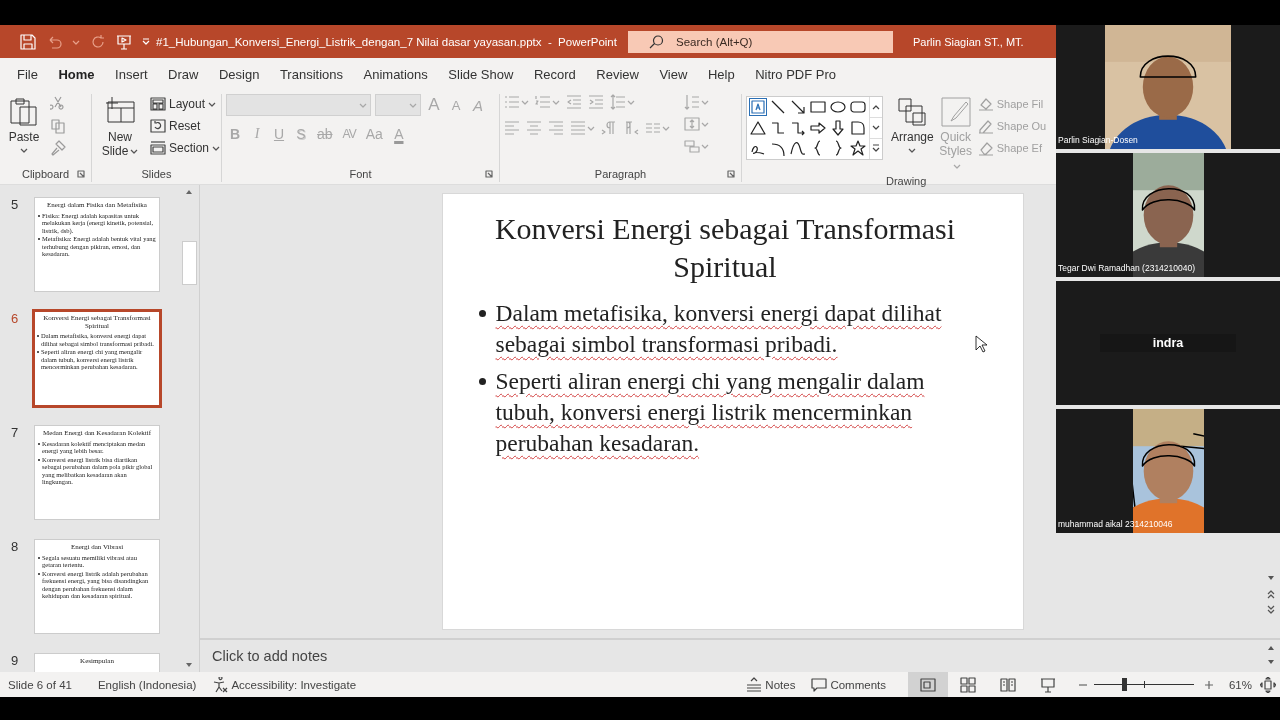 The height and width of the screenshot is (720, 1280). Describe the element at coordinates (97, 358) in the screenshot. I see `slide-thumbnail` at that location.